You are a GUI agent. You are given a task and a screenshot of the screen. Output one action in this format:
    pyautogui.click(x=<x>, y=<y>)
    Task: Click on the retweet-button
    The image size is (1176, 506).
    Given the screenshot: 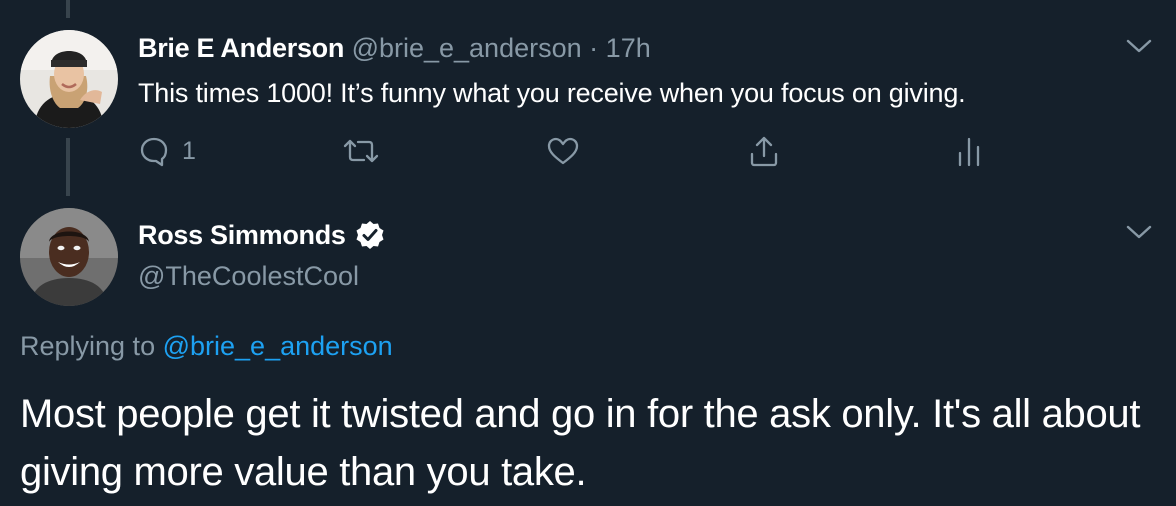 What is the action you would take?
    pyautogui.click(x=361, y=151)
    